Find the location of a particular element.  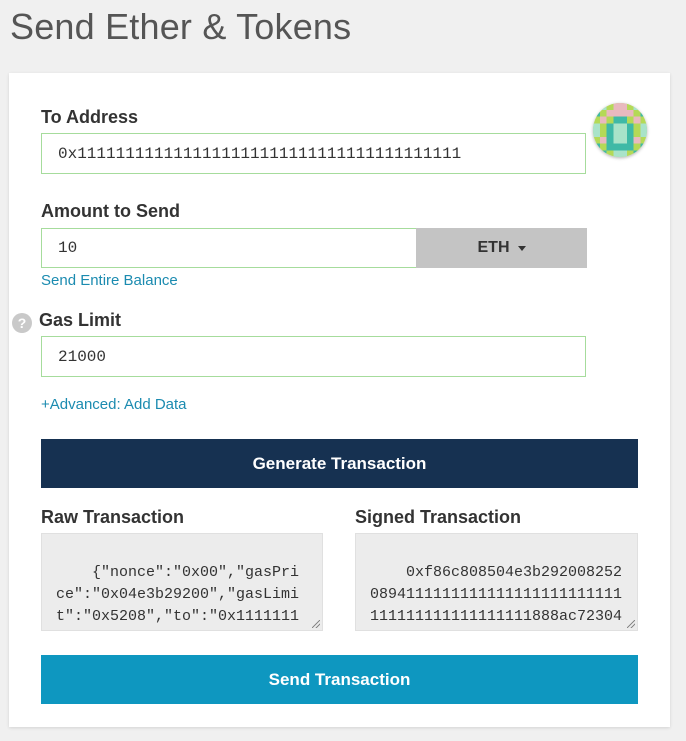

amount-input: 10 is located at coordinates (229, 248).